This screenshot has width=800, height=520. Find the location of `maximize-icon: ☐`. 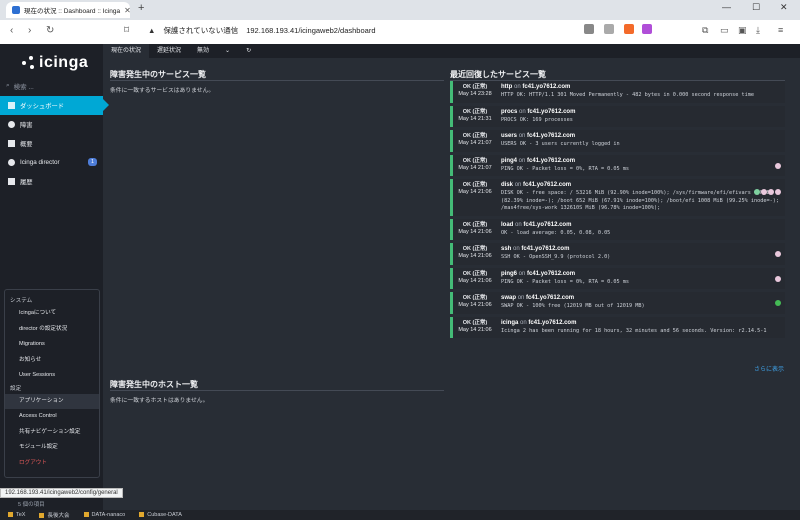

maximize-icon: ☐ is located at coordinates (756, 7).